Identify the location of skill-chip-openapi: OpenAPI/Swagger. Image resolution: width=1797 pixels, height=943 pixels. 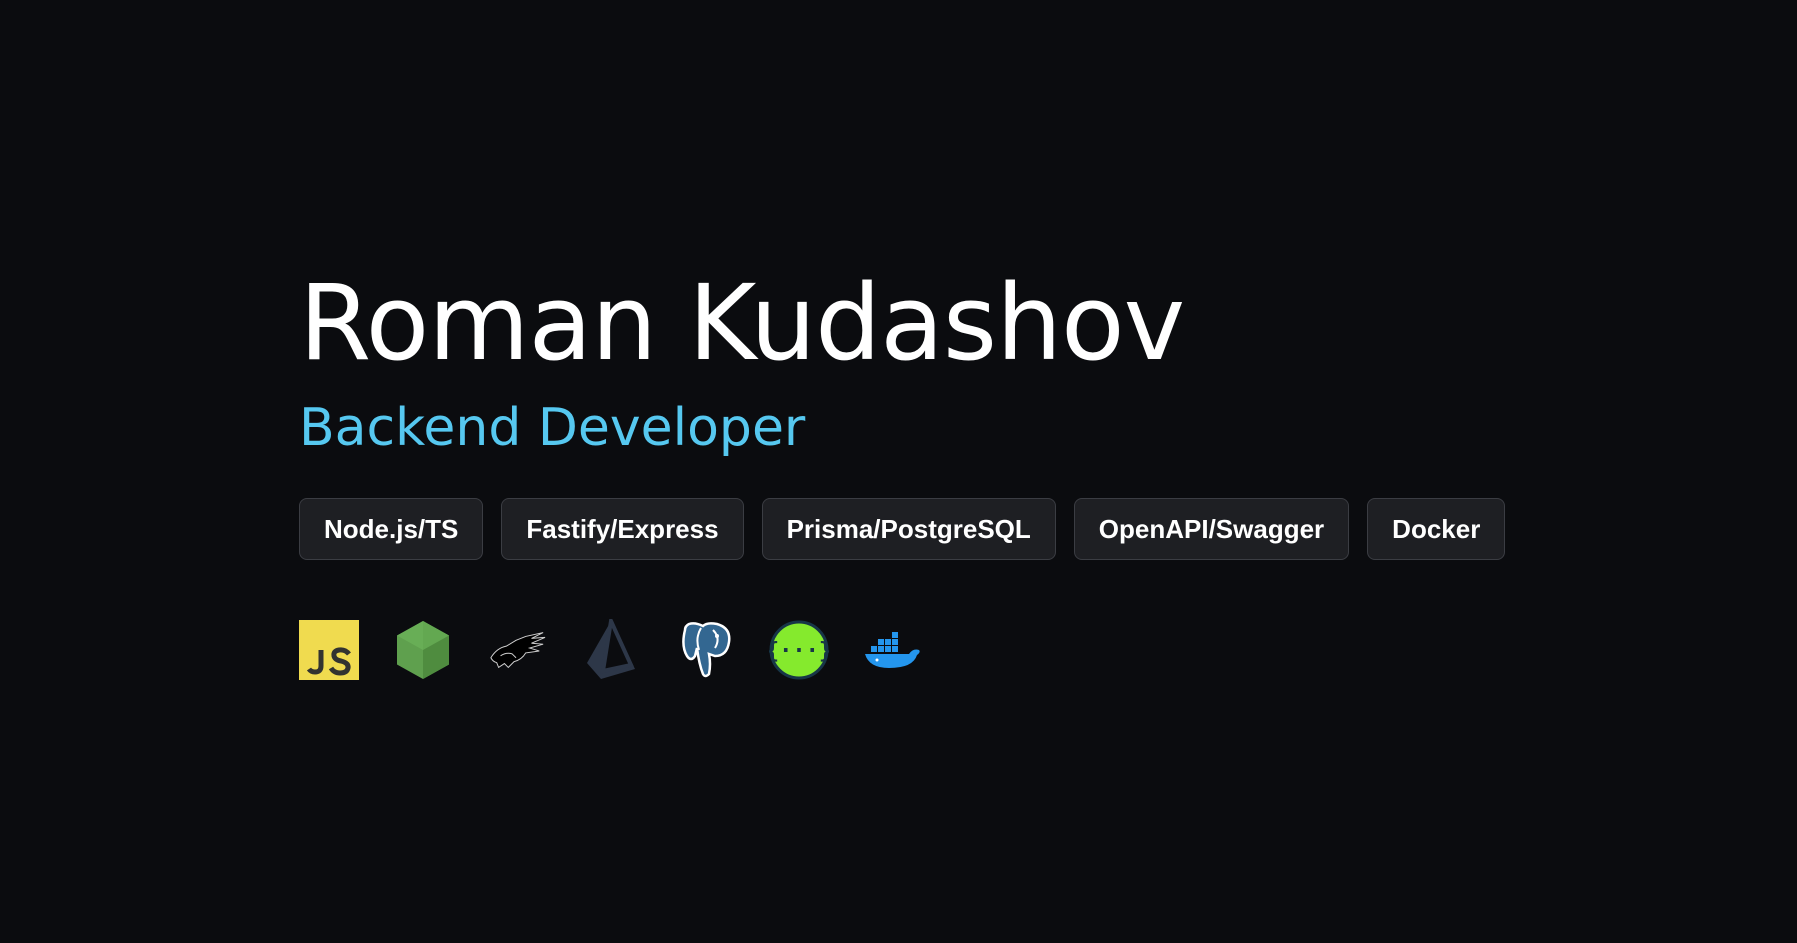
(1211, 529).